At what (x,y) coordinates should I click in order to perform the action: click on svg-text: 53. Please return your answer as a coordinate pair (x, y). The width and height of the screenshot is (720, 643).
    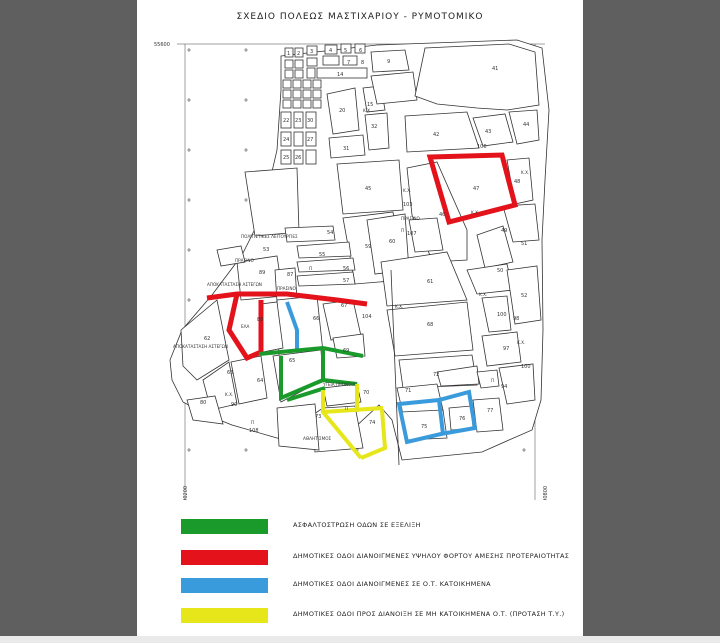
    Looking at the image, I should click on (266, 250).